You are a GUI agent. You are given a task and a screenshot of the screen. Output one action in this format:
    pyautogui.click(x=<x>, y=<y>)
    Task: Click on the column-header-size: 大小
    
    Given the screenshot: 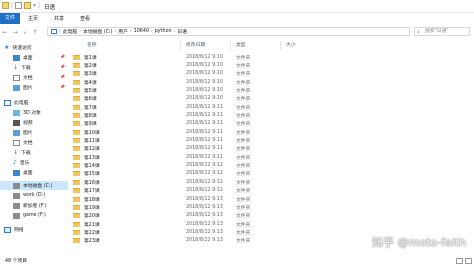 What is the action you would take?
    pyautogui.click(x=291, y=45)
    